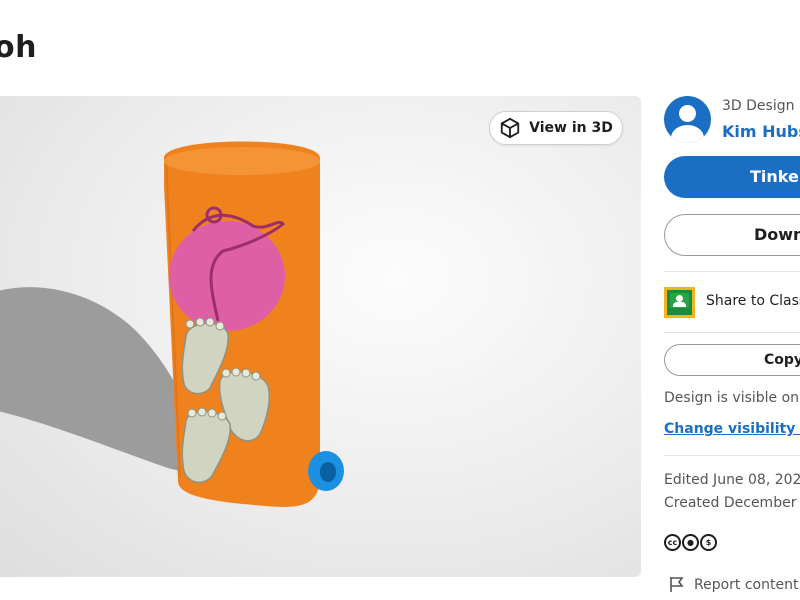 The width and height of the screenshot is (800, 600). Describe the element at coordinates (732, 480) in the screenshot. I see `edited-date: Edited June 08, 2024` at that location.